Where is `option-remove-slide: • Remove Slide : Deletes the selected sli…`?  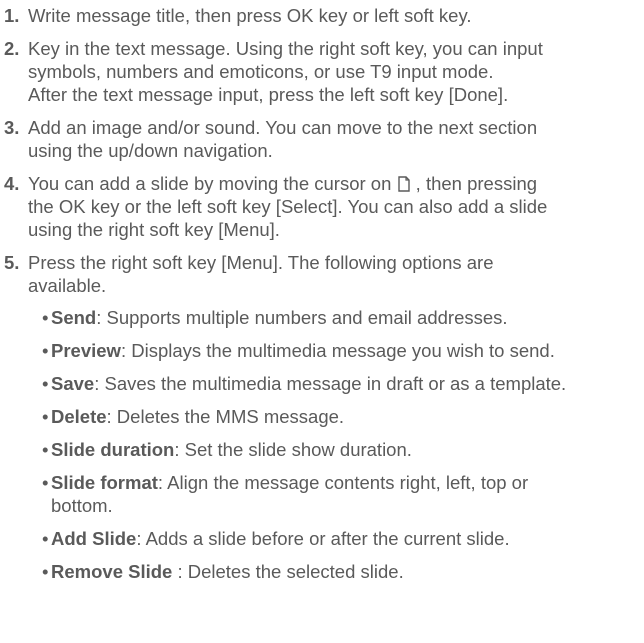
option-remove-slide: • Remove Slide : Deletes the selected sli… is located at coordinates (334, 571).